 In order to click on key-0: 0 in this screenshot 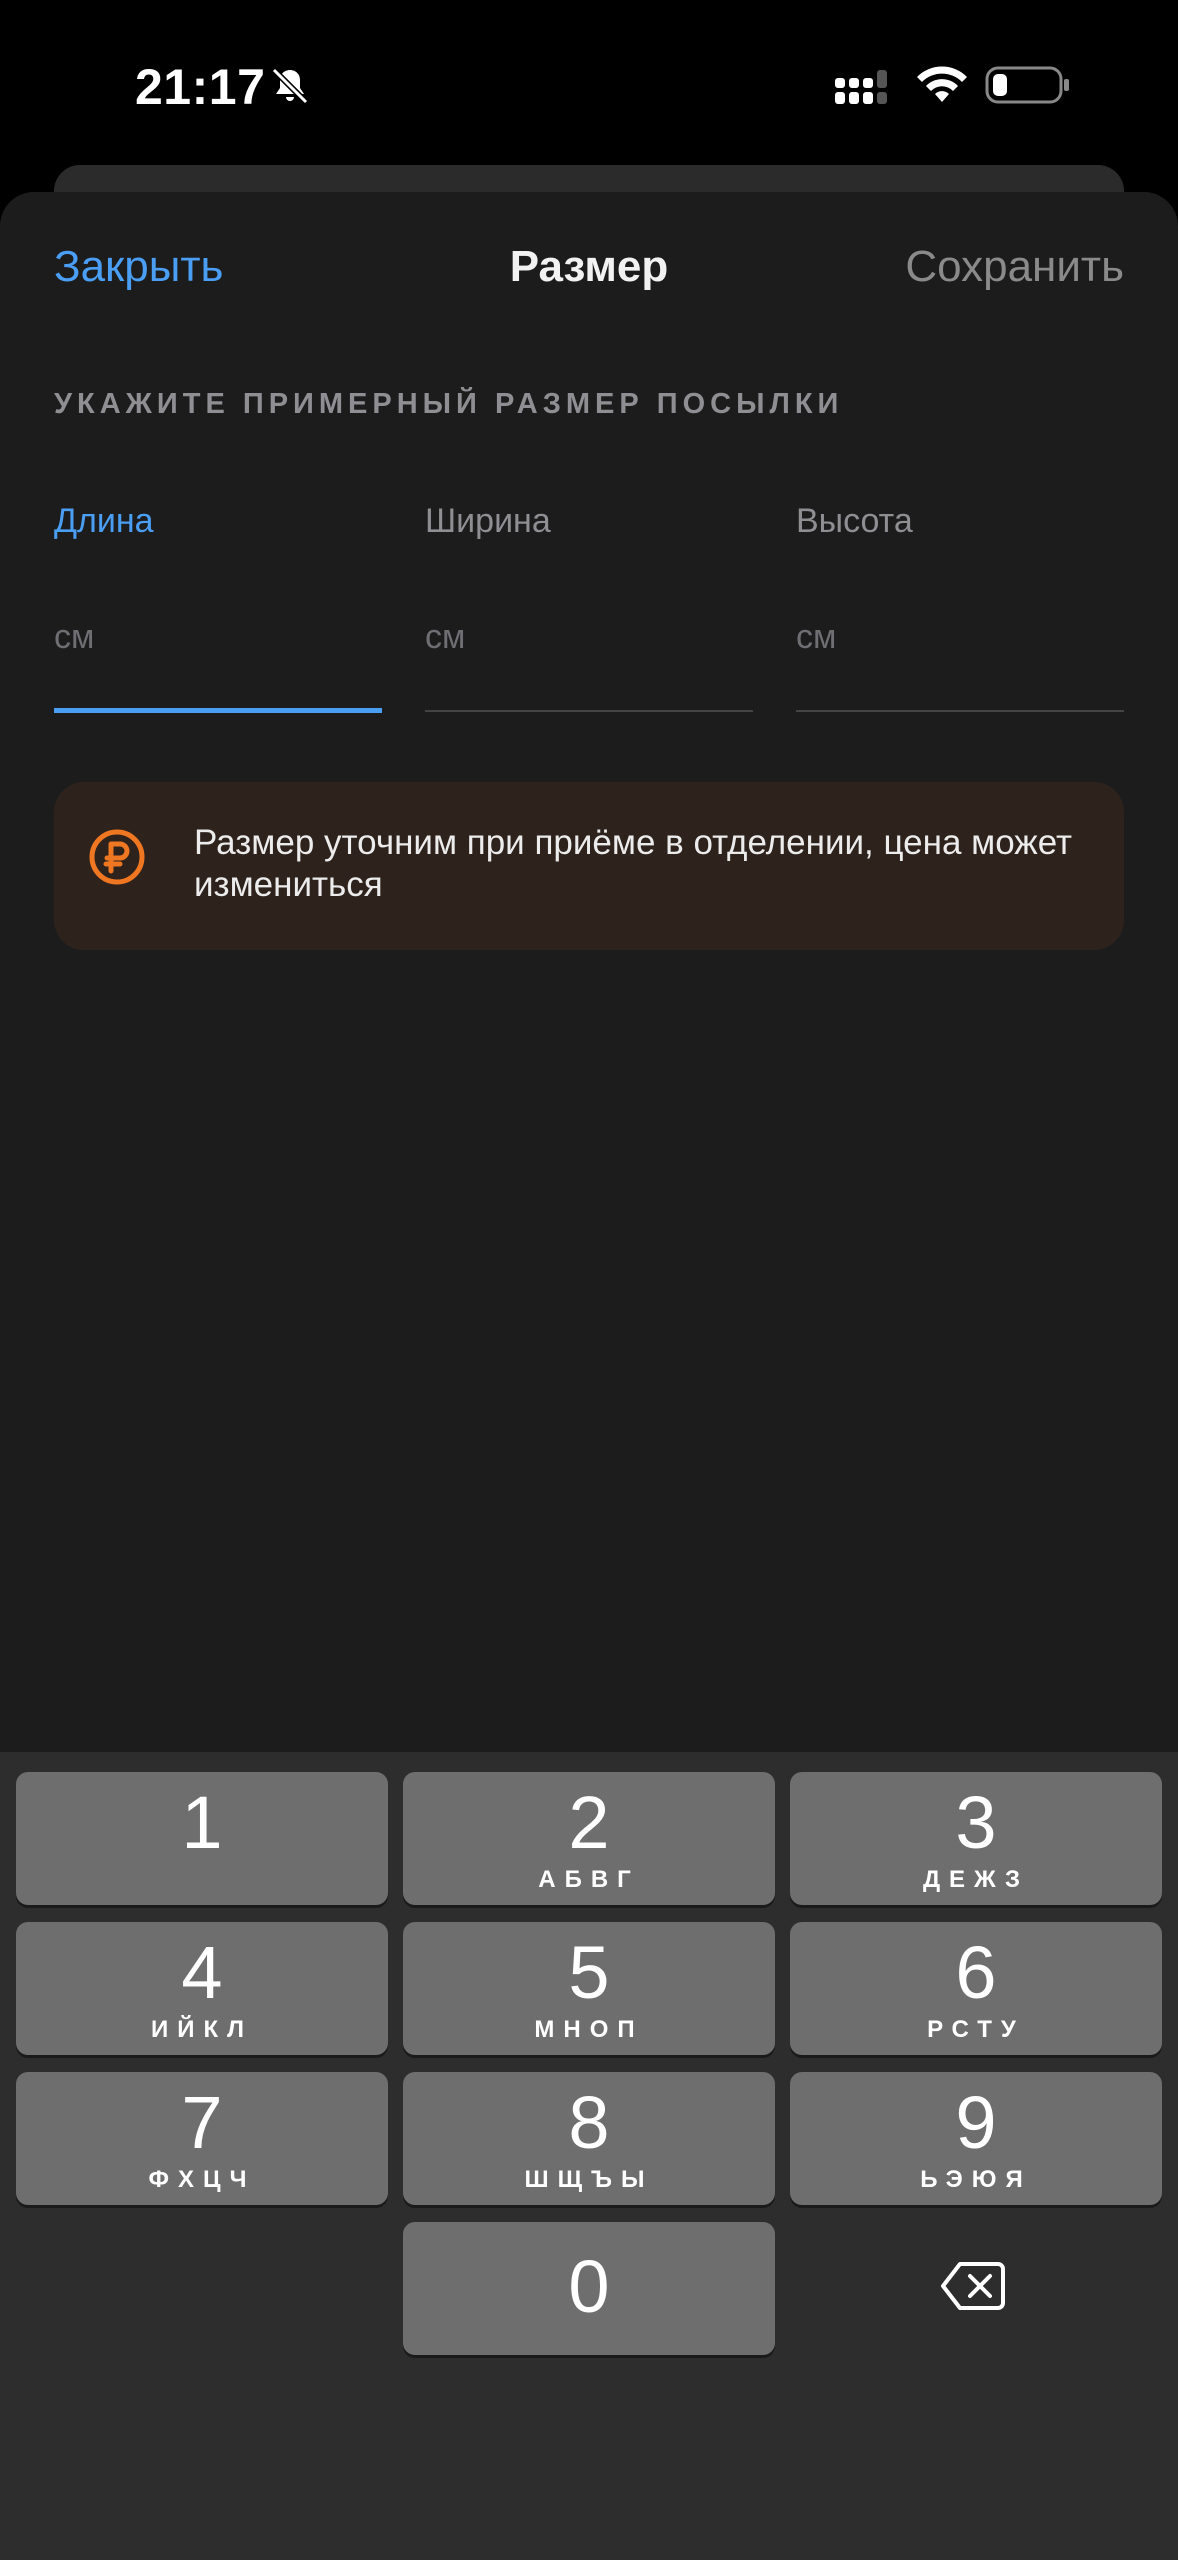, I will do `click(589, 2288)`.